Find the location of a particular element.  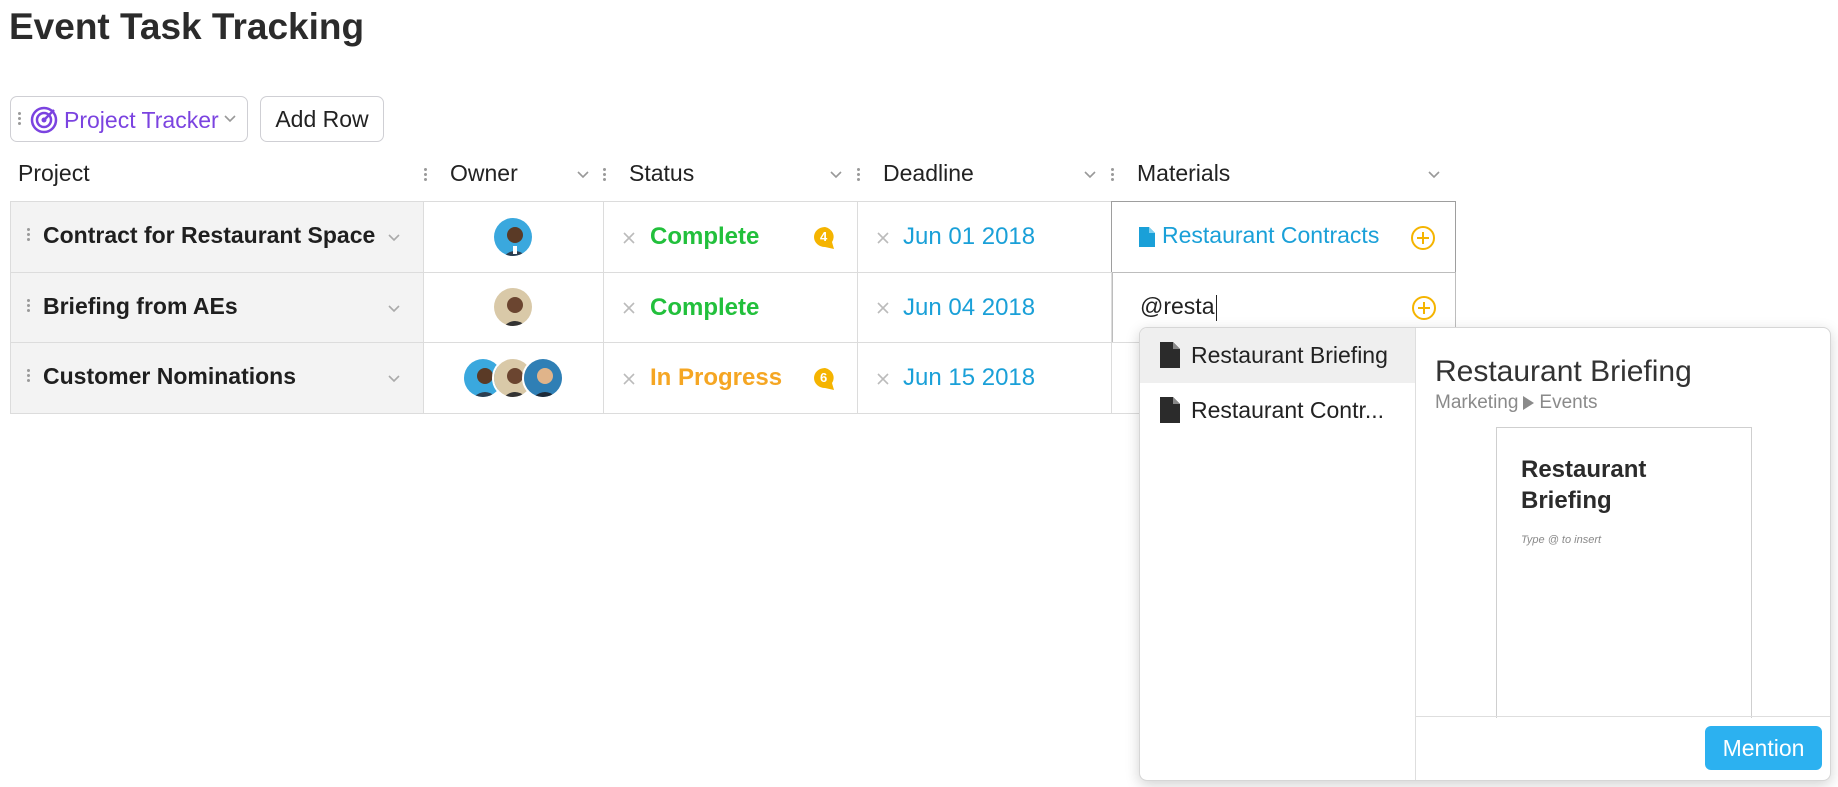

status-cell: In Progress 6 is located at coordinates (730, 378).